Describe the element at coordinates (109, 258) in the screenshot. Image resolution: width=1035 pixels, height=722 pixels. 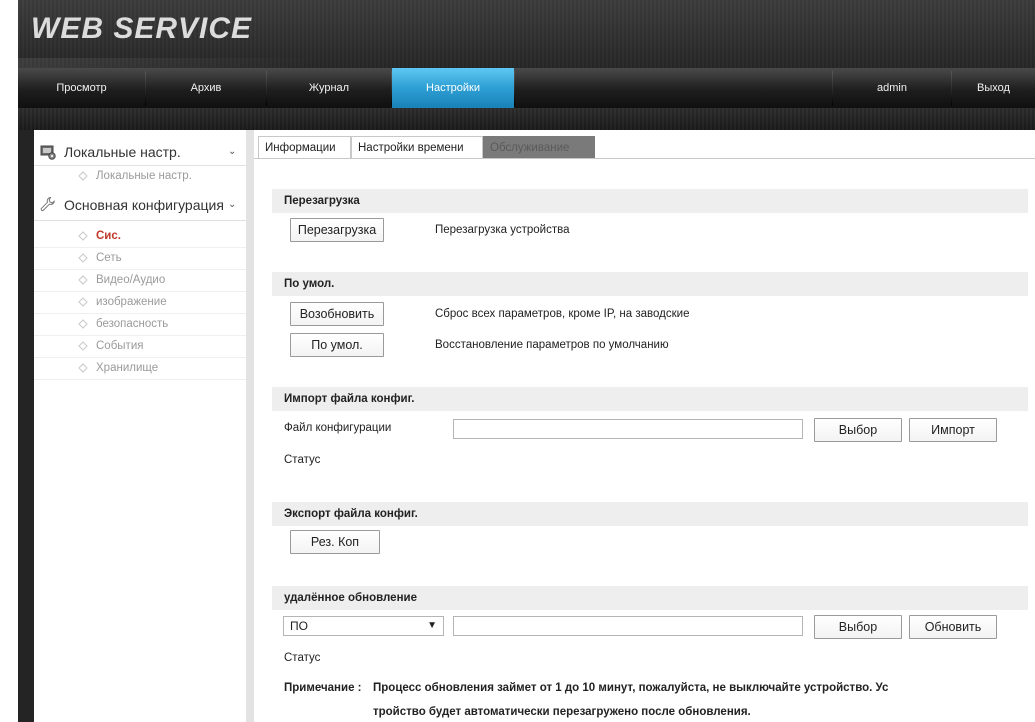
I see `sidebar-item-label: Сеть` at that location.